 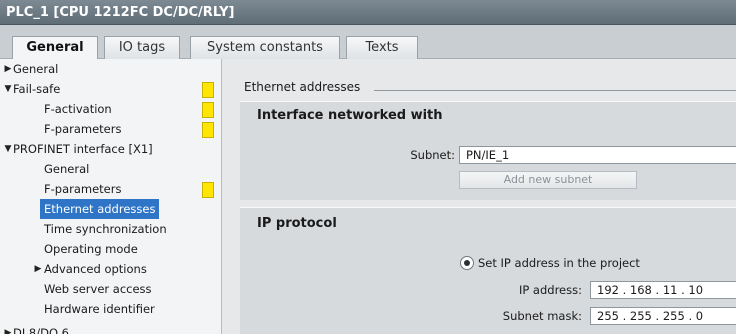 I want to click on tab-system-constants: System constants, so click(x=265, y=47).